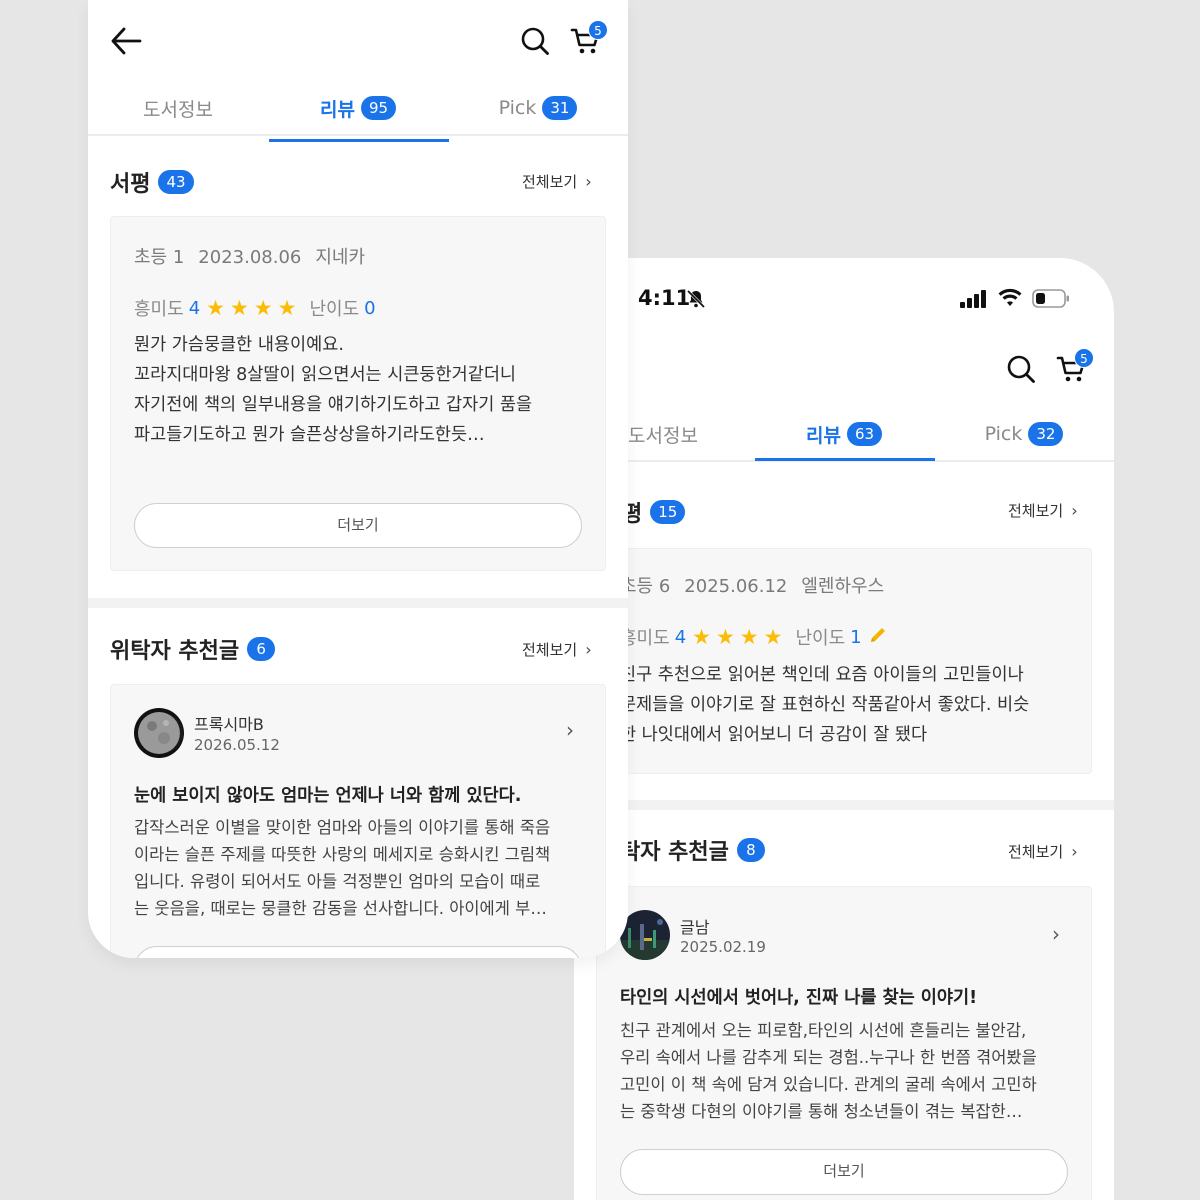 This screenshot has width=1200, height=1200. I want to click on review-line: 뭔가 가슴뭉클한 내용이예요., so click(239, 345).